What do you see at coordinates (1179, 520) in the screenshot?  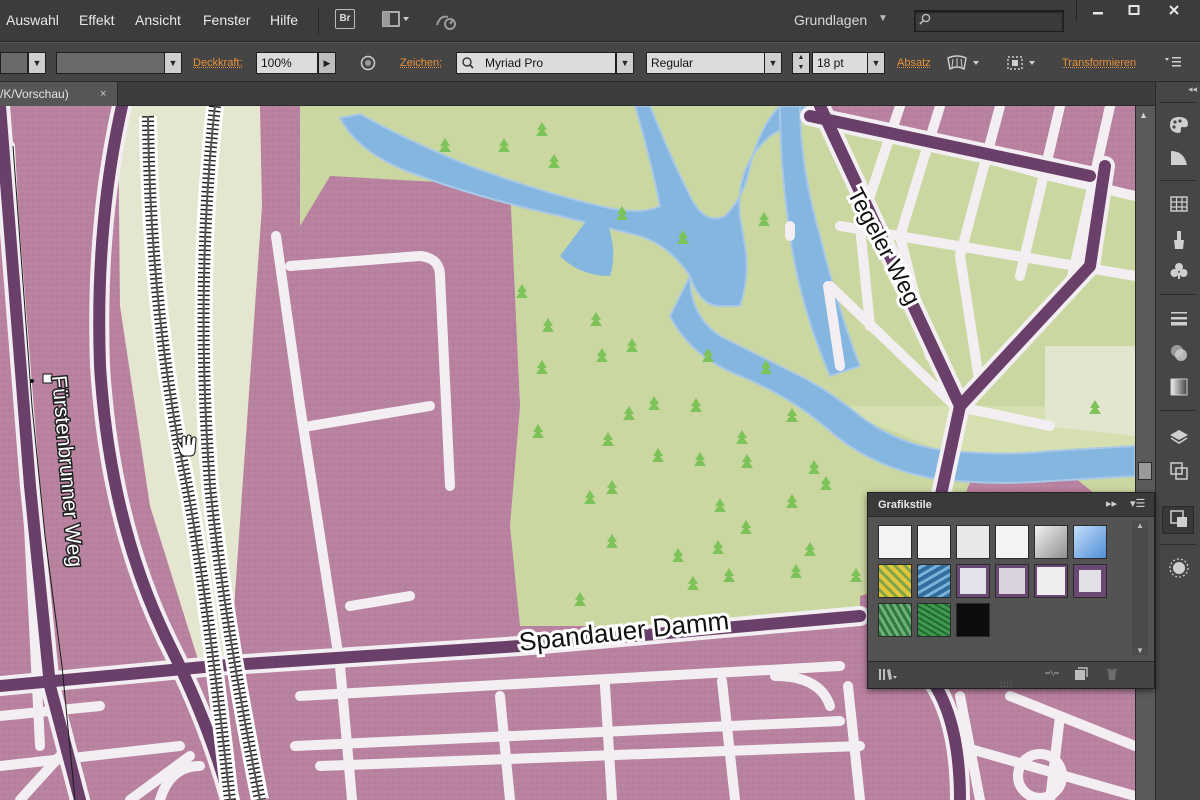 I see `graphic-styles-icon` at bounding box center [1179, 520].